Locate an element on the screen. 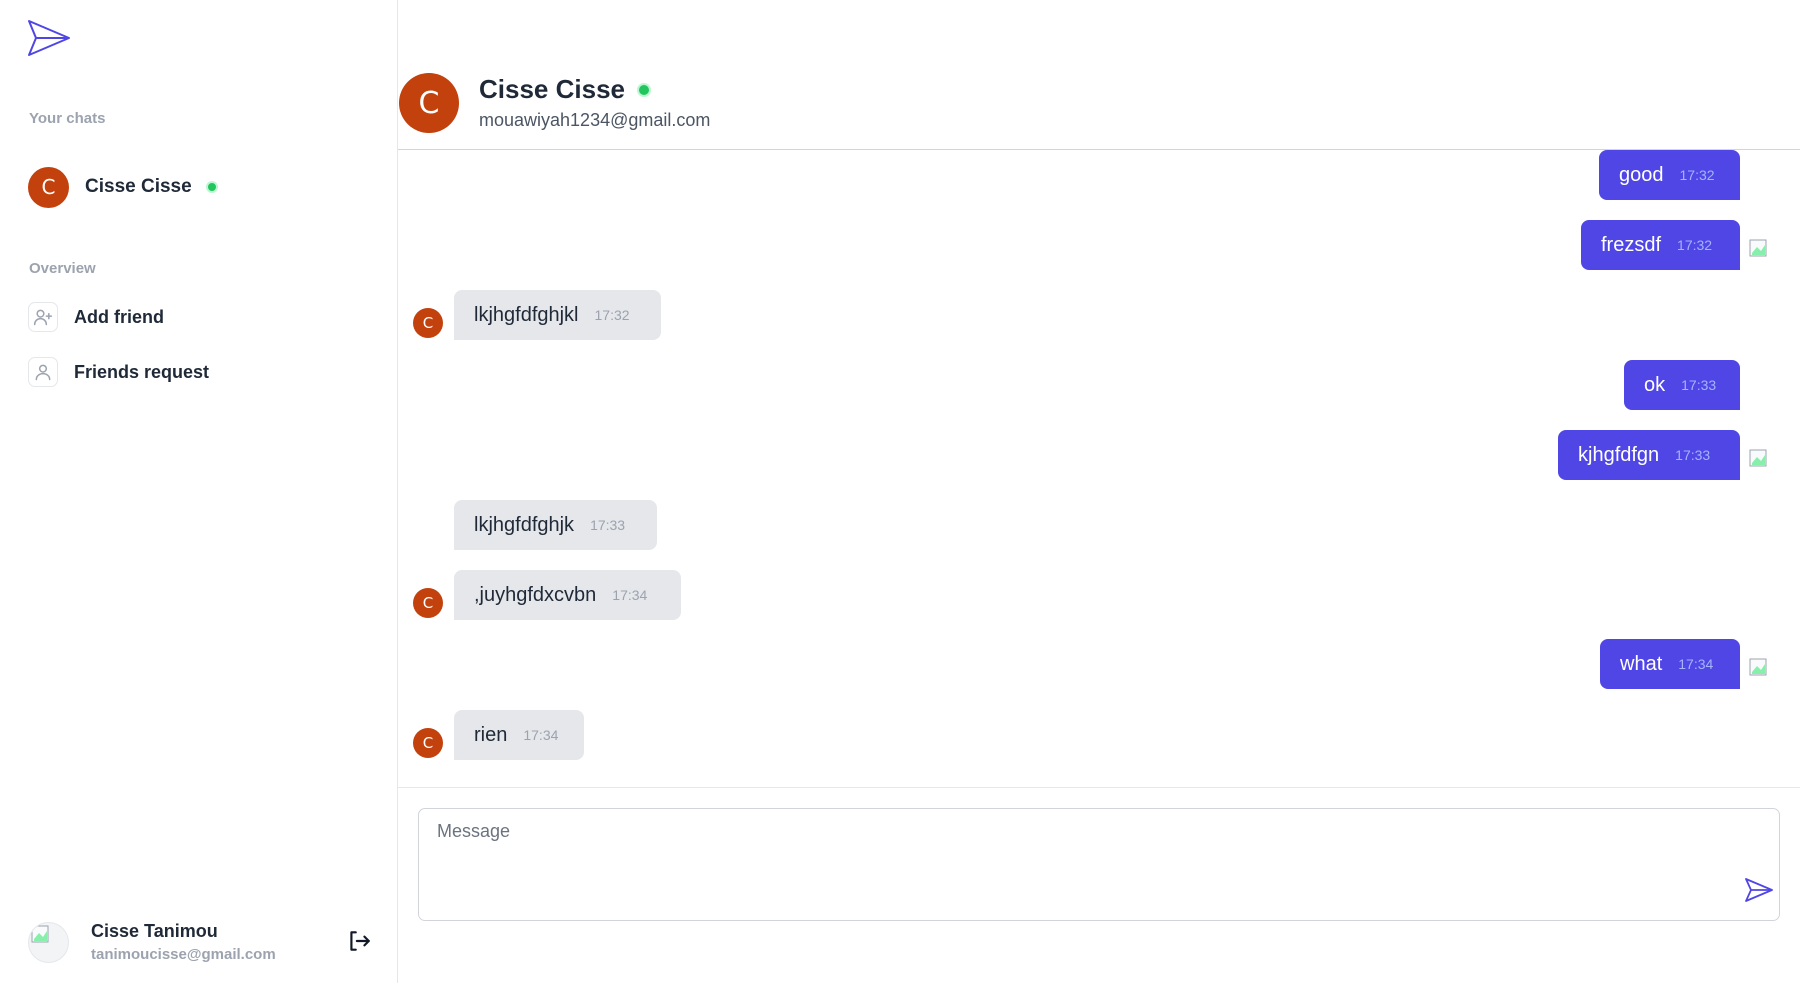 This screenshot has width=1800, height=983. user-email: tanimoucisse@gmail.com is located at coordinates (183, 954).